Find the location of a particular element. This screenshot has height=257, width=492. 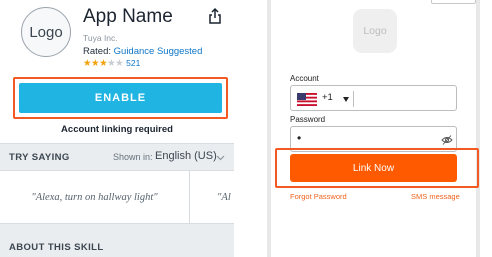

password-value: • is located at coordinates (299, 138).